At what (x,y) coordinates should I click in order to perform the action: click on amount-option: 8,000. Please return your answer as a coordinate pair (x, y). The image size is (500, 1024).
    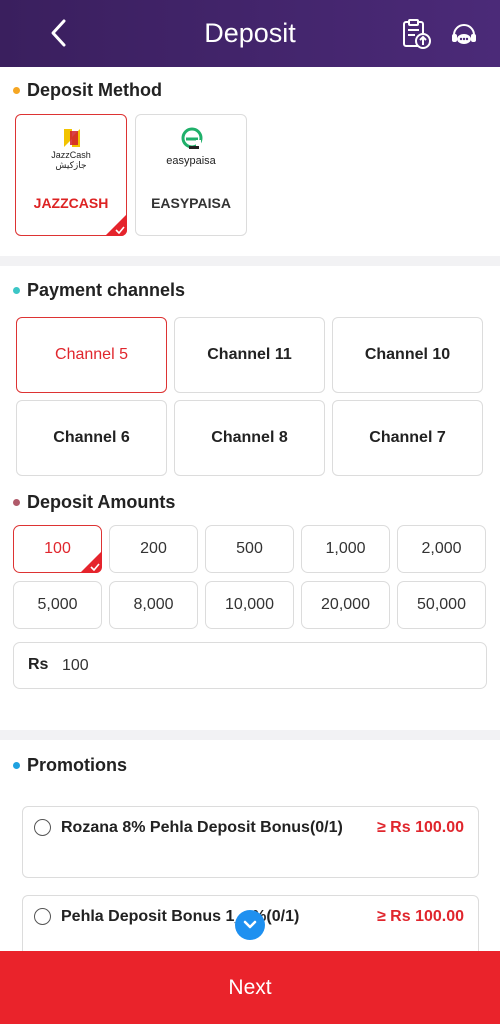
    Looking at the image, I should click on (153, 605).